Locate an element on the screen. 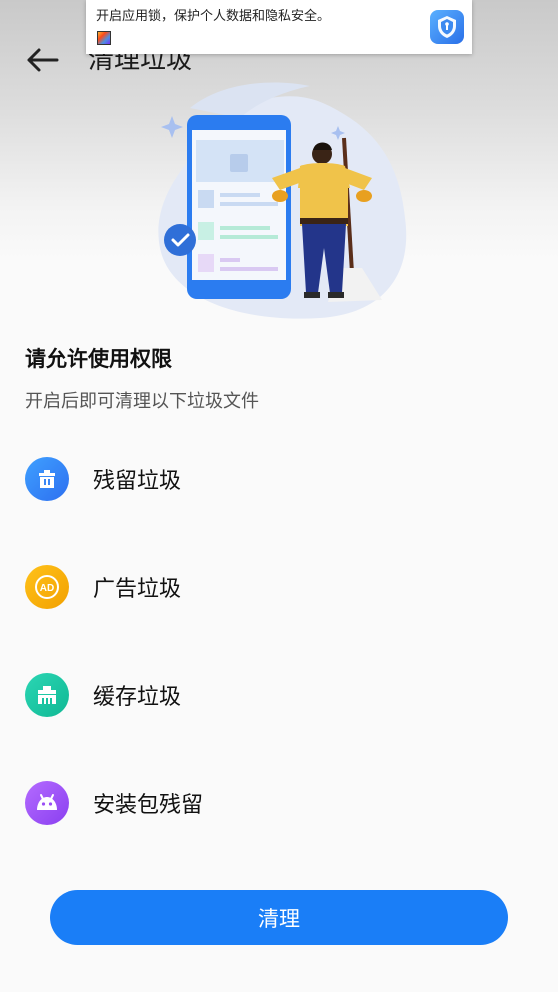 The width and height of the screenshot is (558, 992). arrow-left-icon is located at coordinates (43, 60).